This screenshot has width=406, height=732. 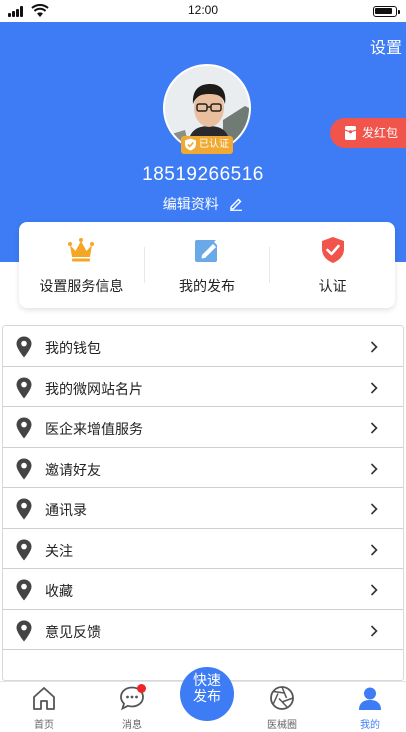 What do you see at coordinates (81, 250) in the screenshot?
I see `crown-icon` at bounding box center [81, 250].